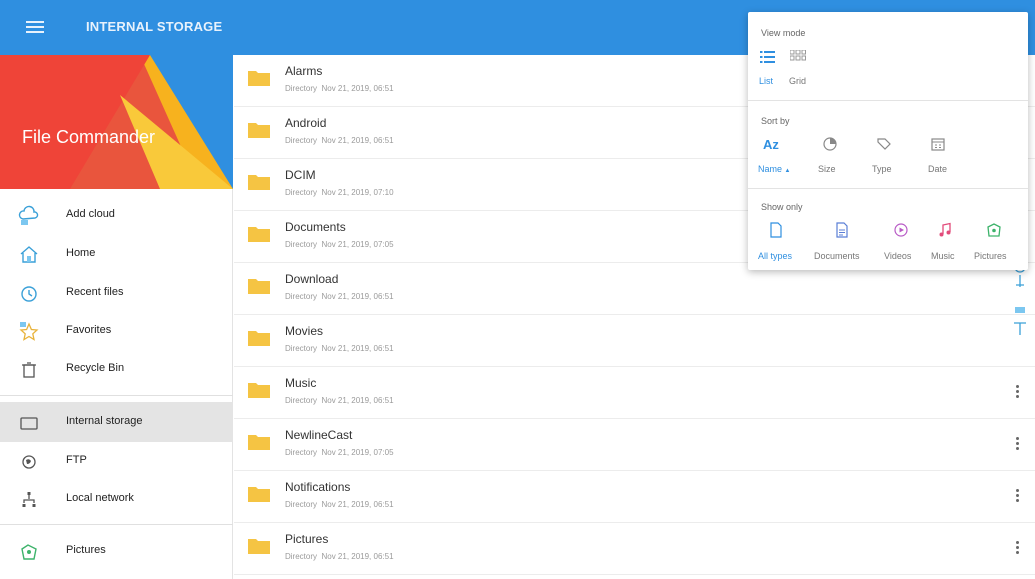 The image size is (1035, 579). Describe the element at coordinates (842, 244) in the screenshot. I see `filter-documents-option: Documents` at that location.